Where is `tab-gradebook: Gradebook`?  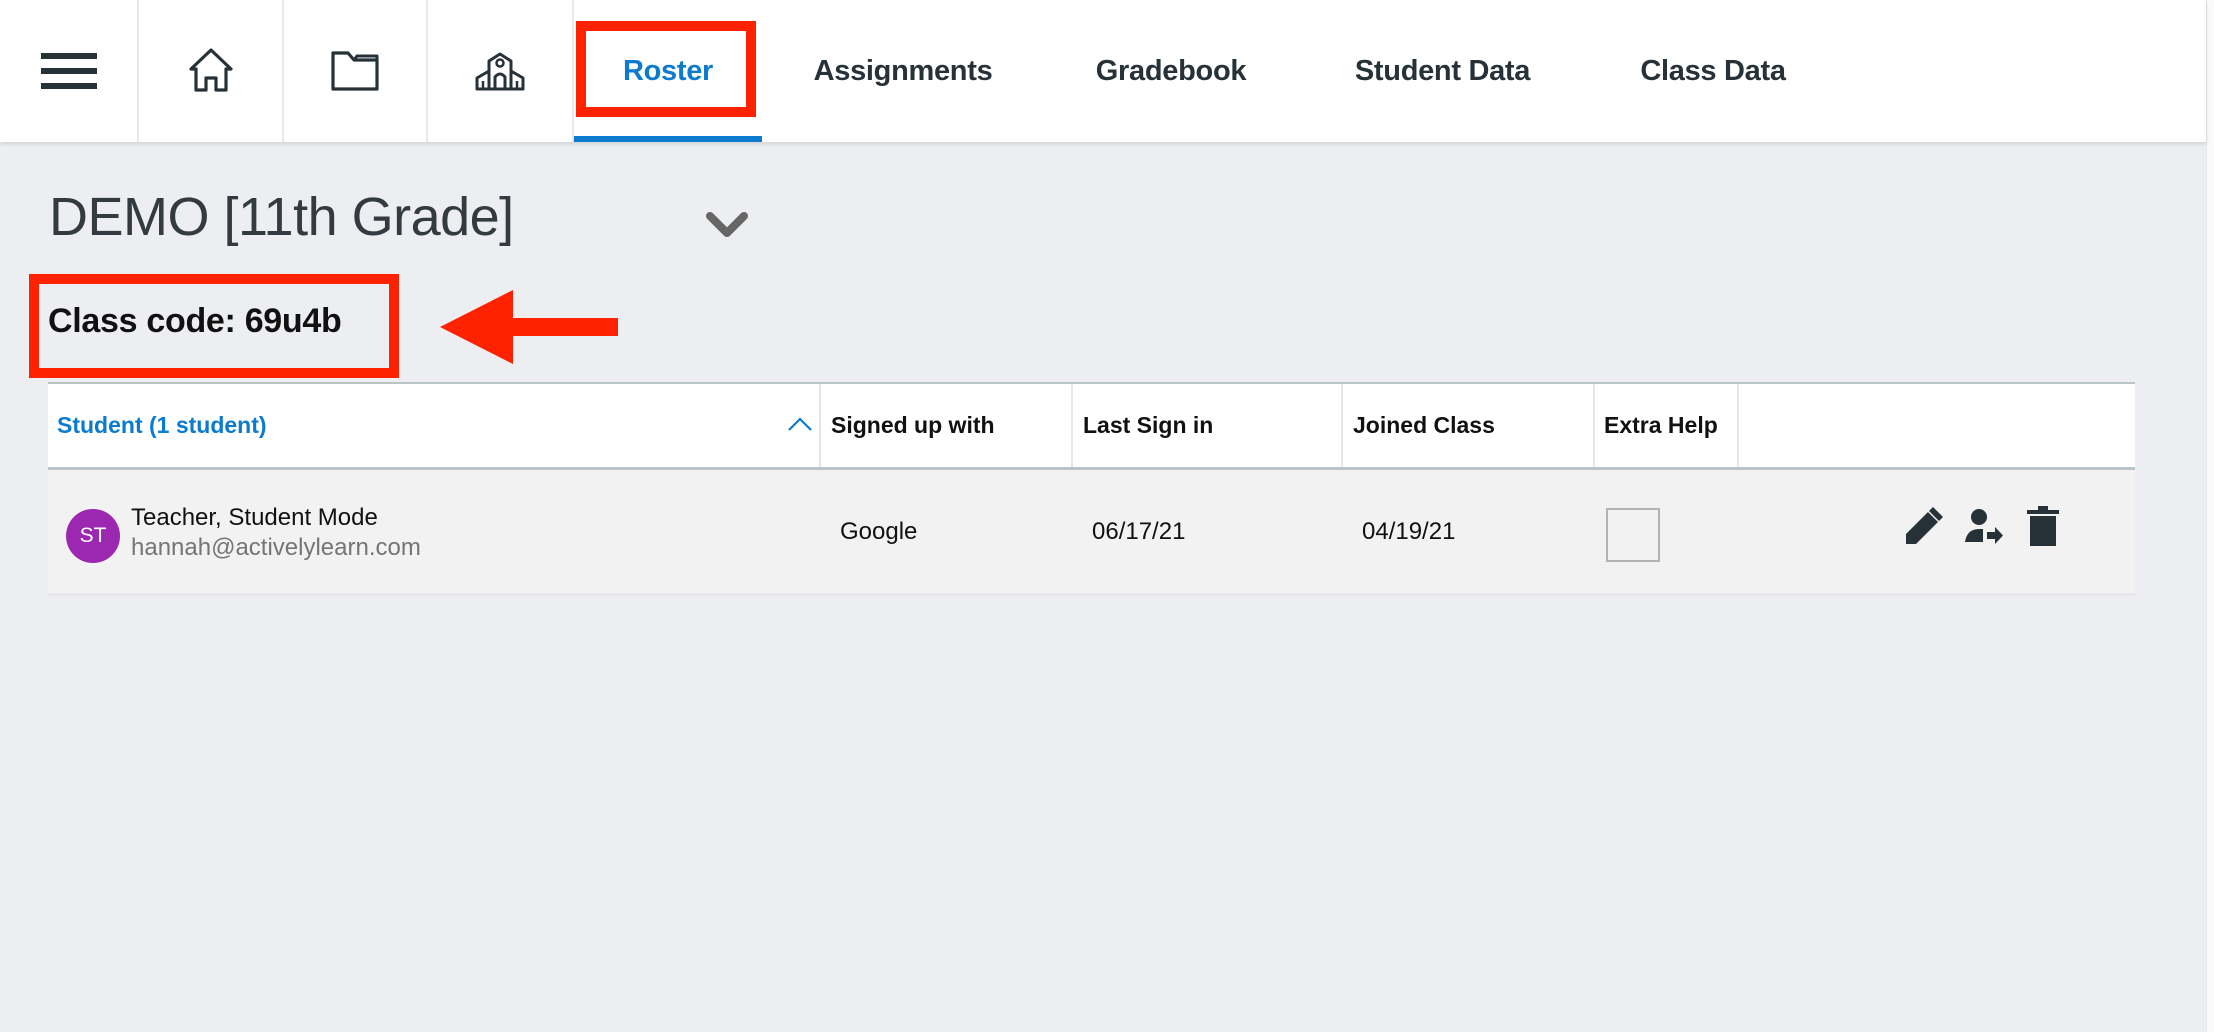 tab-gradebook: Gradebook is located at coordinates (1171, 71).